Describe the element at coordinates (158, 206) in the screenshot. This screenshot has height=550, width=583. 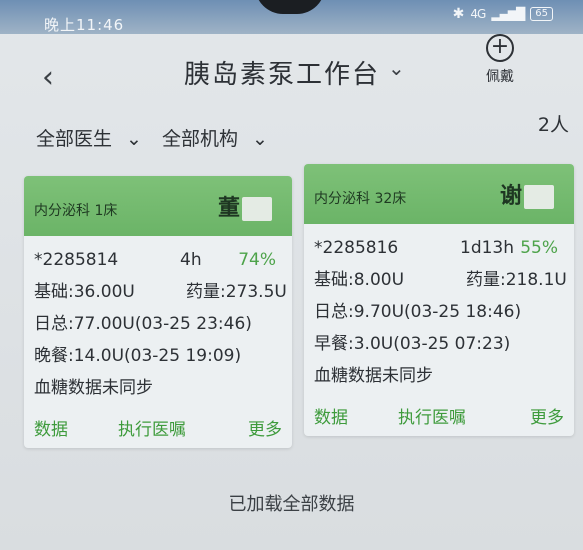
I see `card-header: 内分泌科 1床 董` at that location.